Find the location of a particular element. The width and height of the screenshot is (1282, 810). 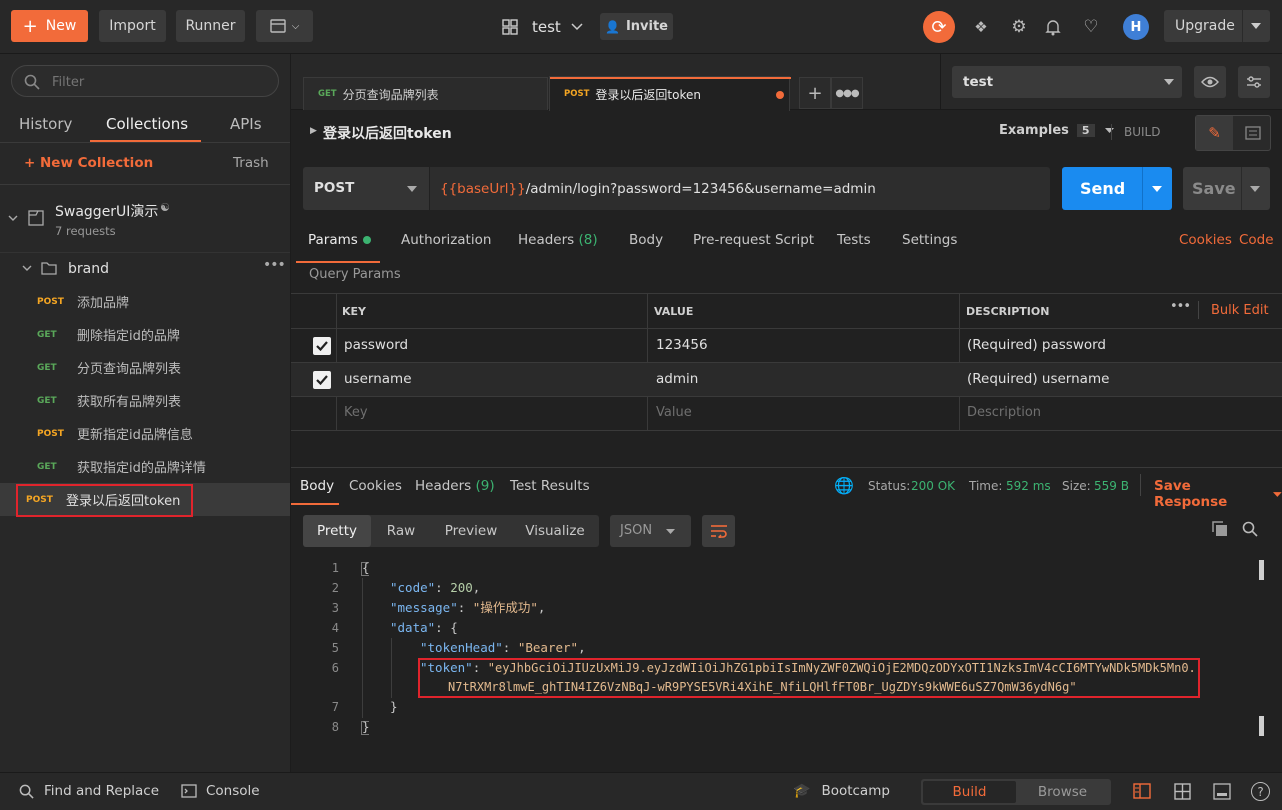

workspace-selector: test is located at coordinates (542, 27).